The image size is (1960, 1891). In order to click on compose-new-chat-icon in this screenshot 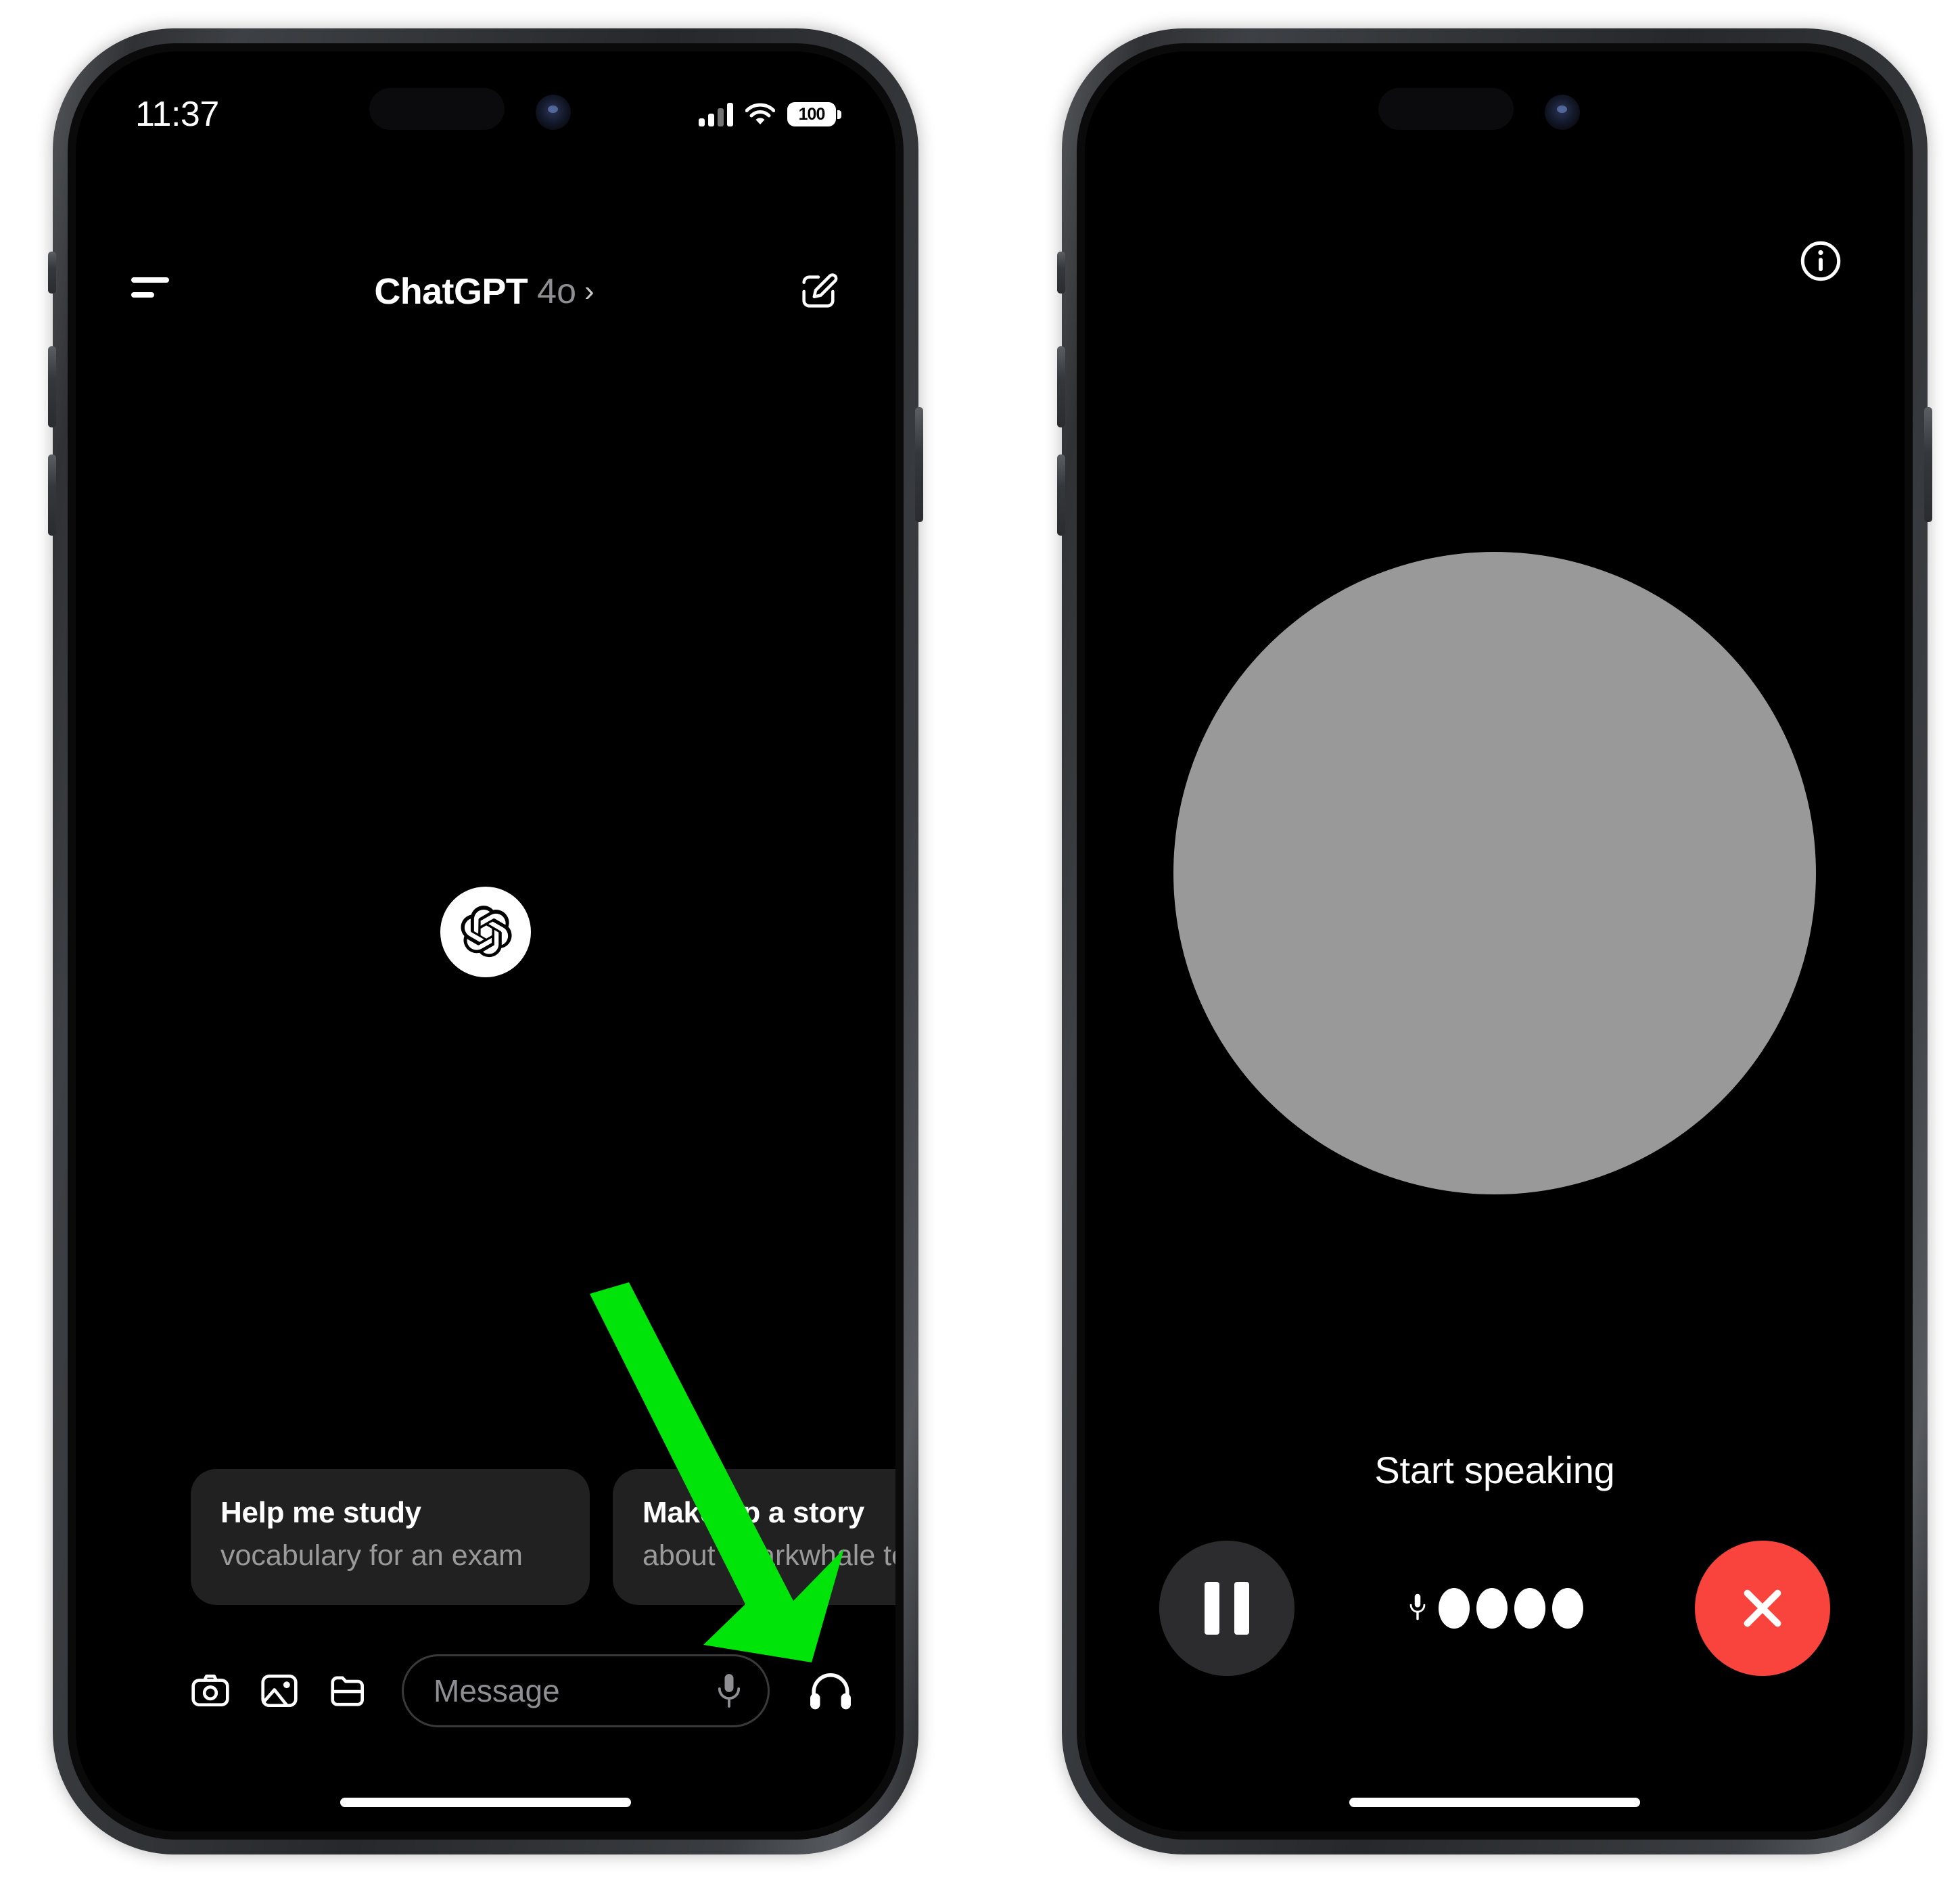, I will do `click(819, 291)`.